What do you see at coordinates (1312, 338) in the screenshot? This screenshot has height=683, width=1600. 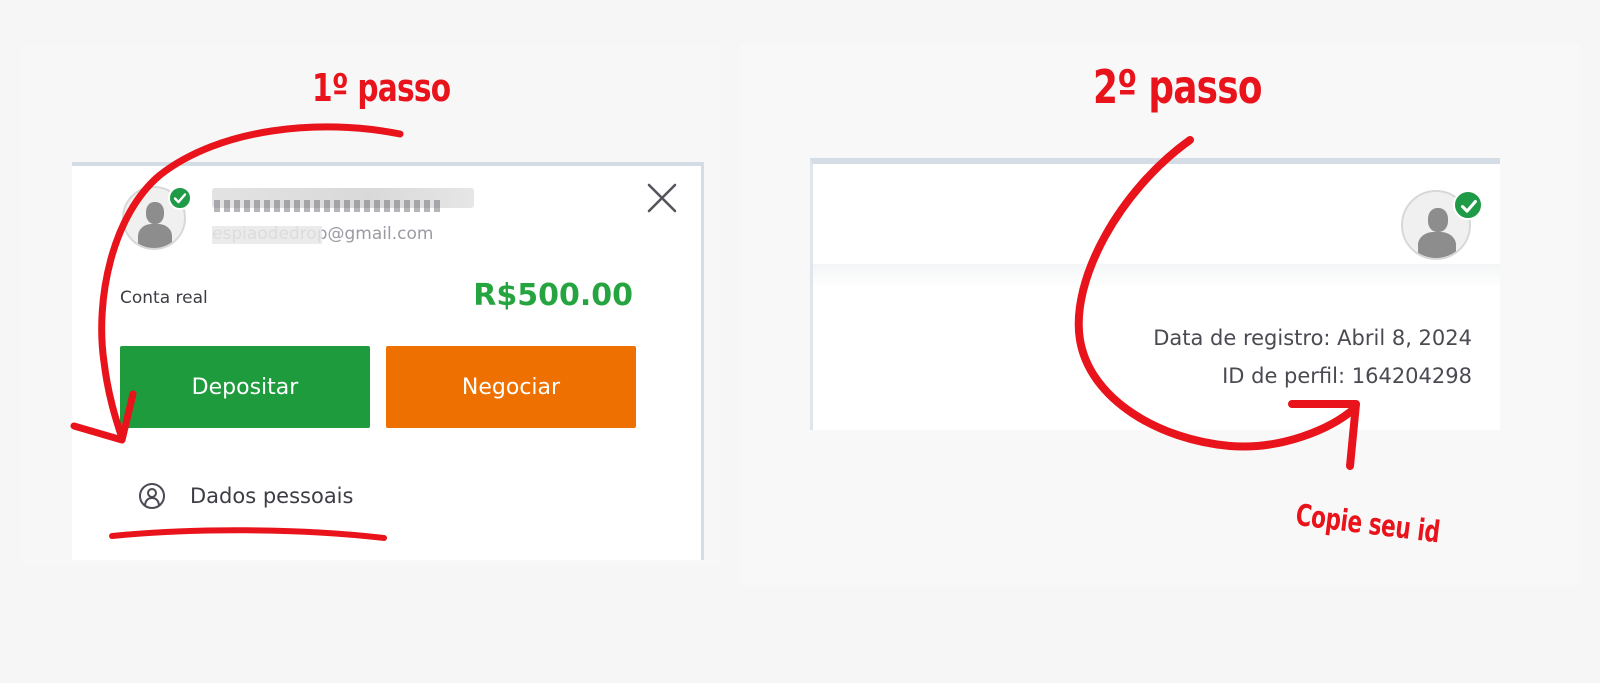 I see `registration-date: Data de registro: Abril 8, 2024` at bounding box center [1312, 338].